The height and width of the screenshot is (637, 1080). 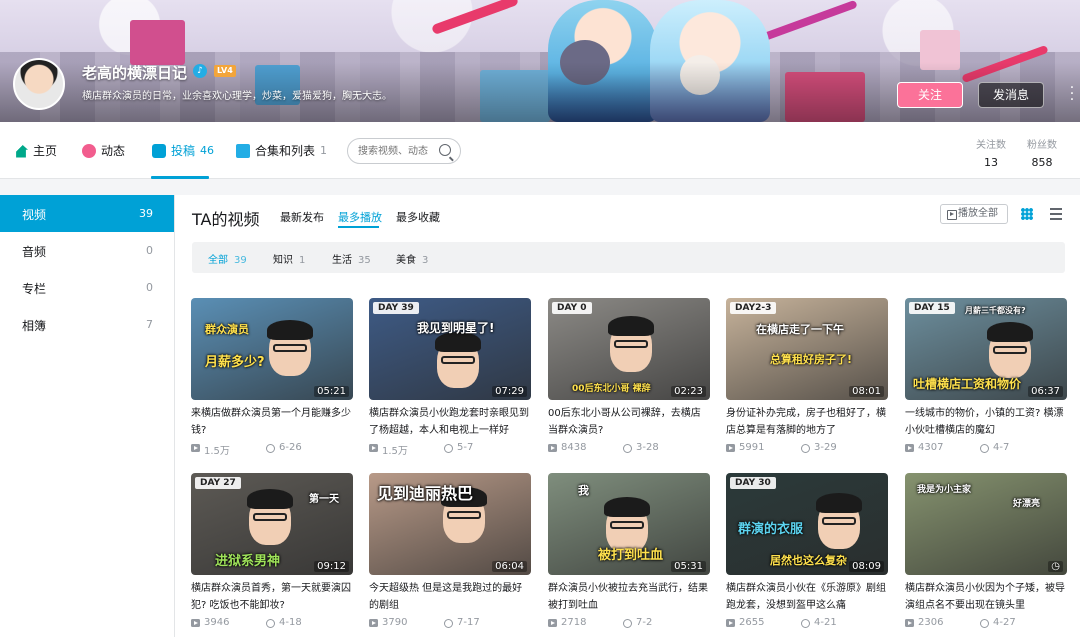 What do you see at coordinates (807, 422) in the screenshot?
I see `video-title: 身份证补办完成，房子也租好了，横店总算是有落脚的地方了` at bounding box center [807, 422].